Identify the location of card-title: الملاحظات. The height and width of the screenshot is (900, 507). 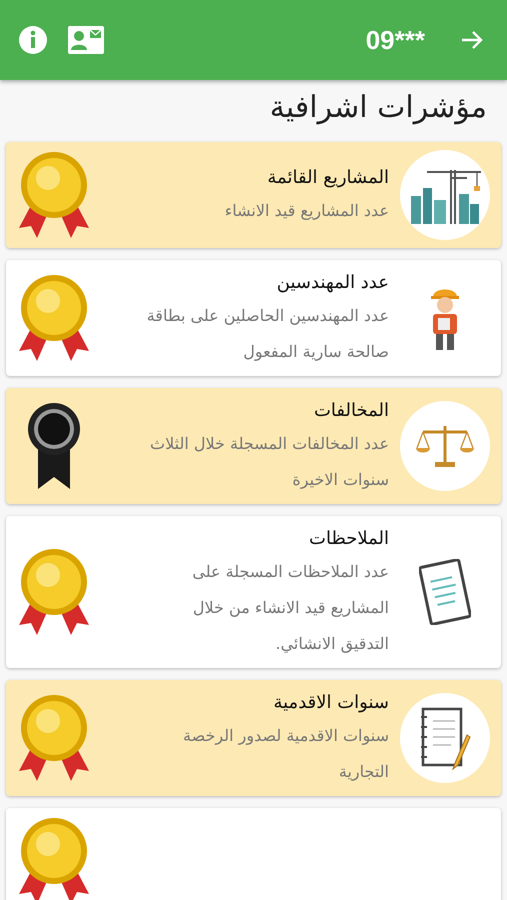
(348, 539).